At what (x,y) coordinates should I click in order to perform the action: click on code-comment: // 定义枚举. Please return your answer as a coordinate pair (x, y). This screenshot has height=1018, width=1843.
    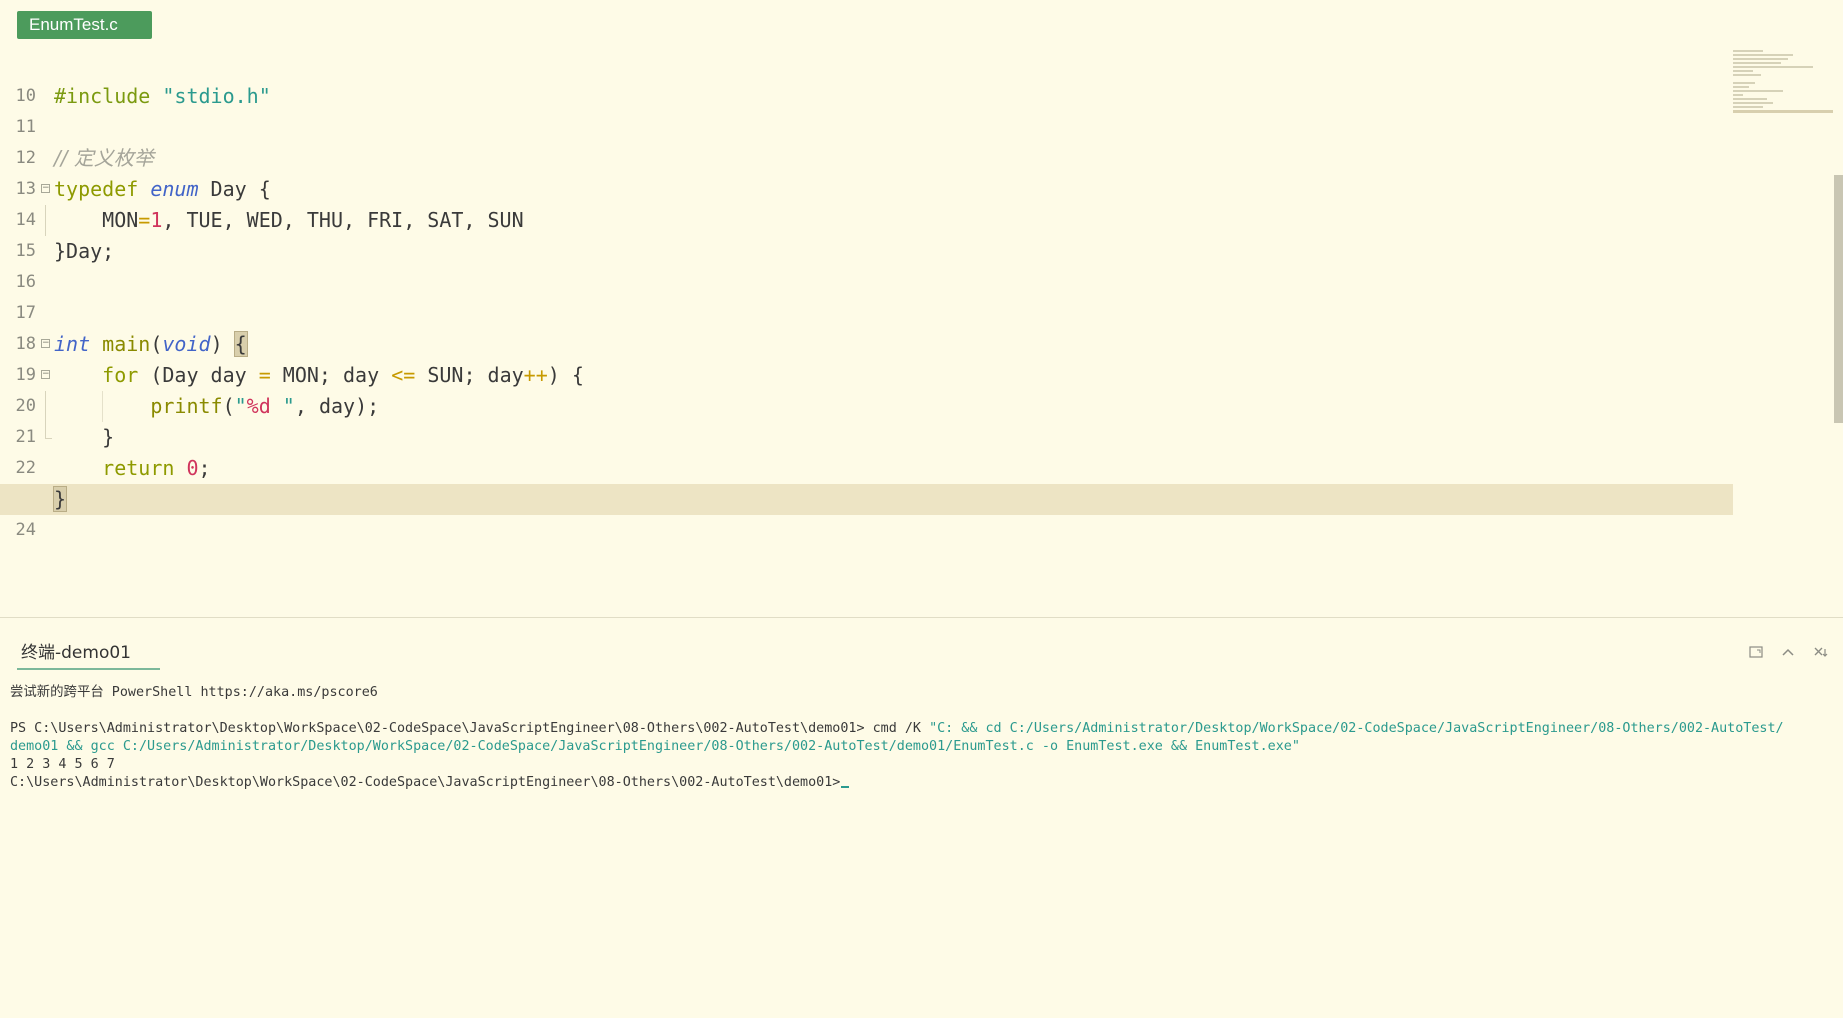
    Looking at the image, I should click on (104, 158).